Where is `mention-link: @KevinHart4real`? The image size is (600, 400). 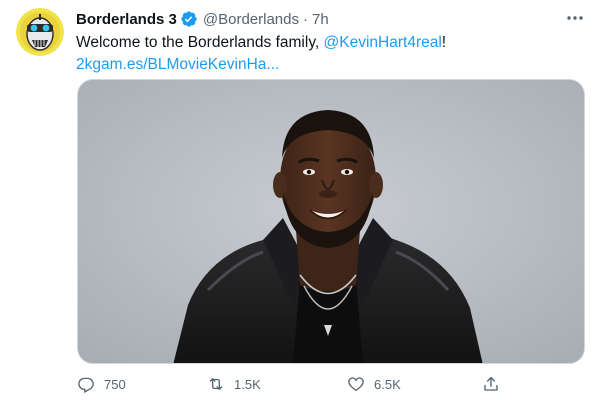
mention-link: @KevinHart4real is located at coordinates (383, 42).